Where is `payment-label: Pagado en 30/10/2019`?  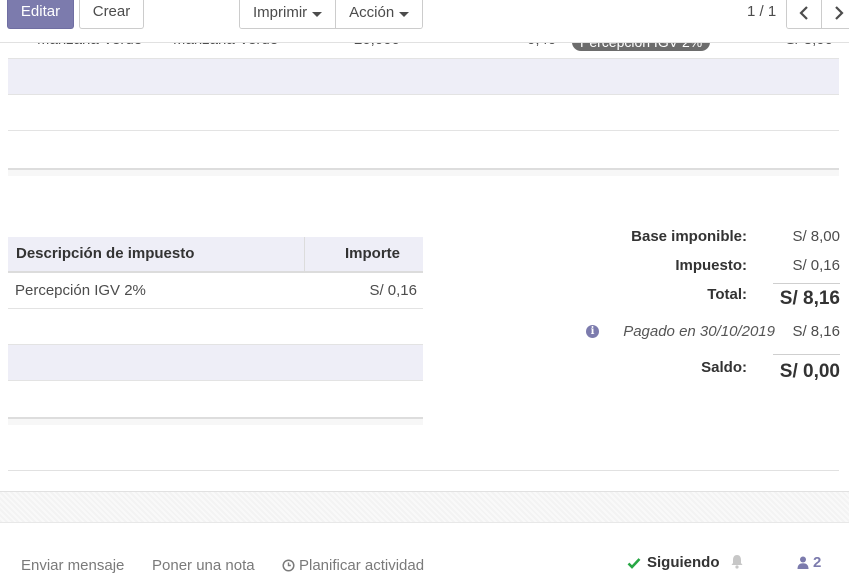 payment-label: Pagado en 30/10/2019 is located at coordinates (699, 331).